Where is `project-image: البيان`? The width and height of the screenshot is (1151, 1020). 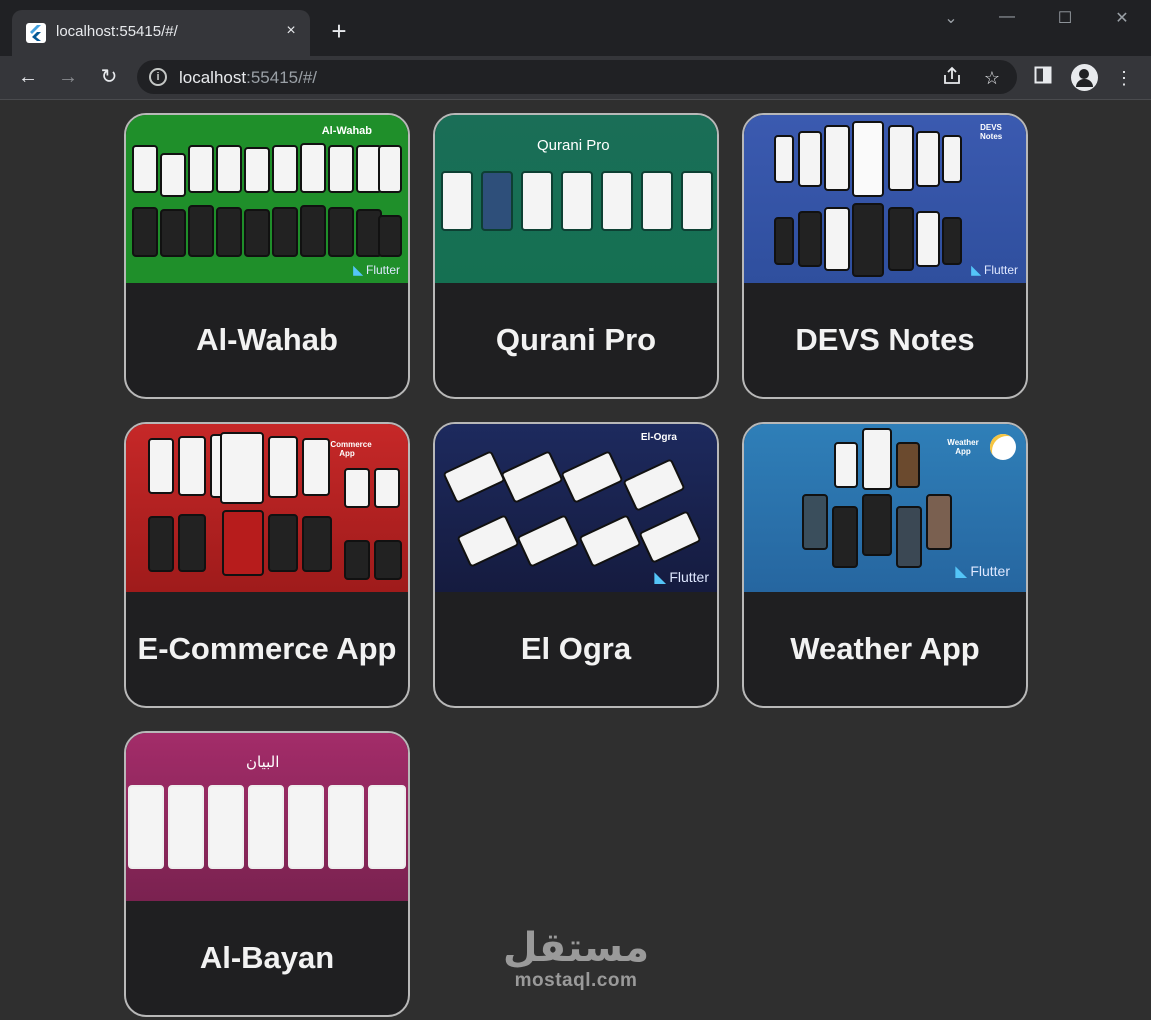
project-image: البيان is located at coordinates (267, 817).